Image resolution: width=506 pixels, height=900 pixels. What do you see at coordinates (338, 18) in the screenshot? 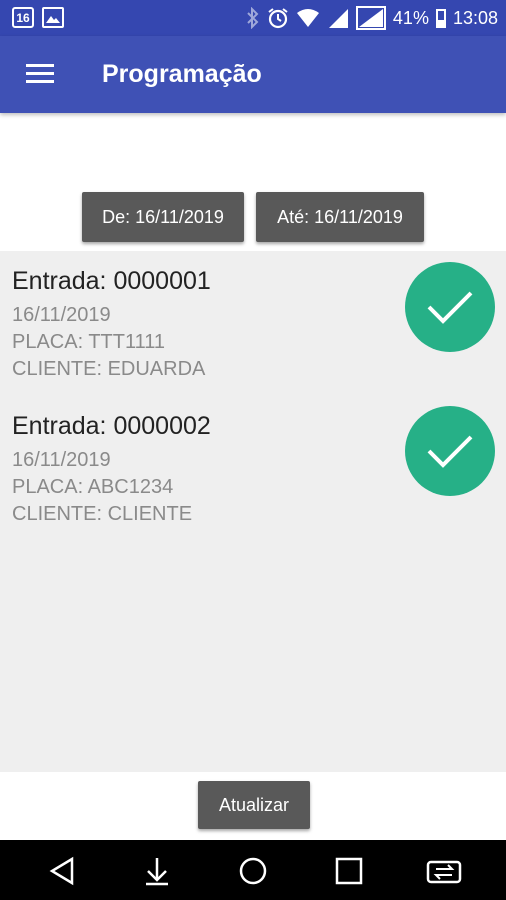
I see `signal-icon` at bounding box center [338, 18].